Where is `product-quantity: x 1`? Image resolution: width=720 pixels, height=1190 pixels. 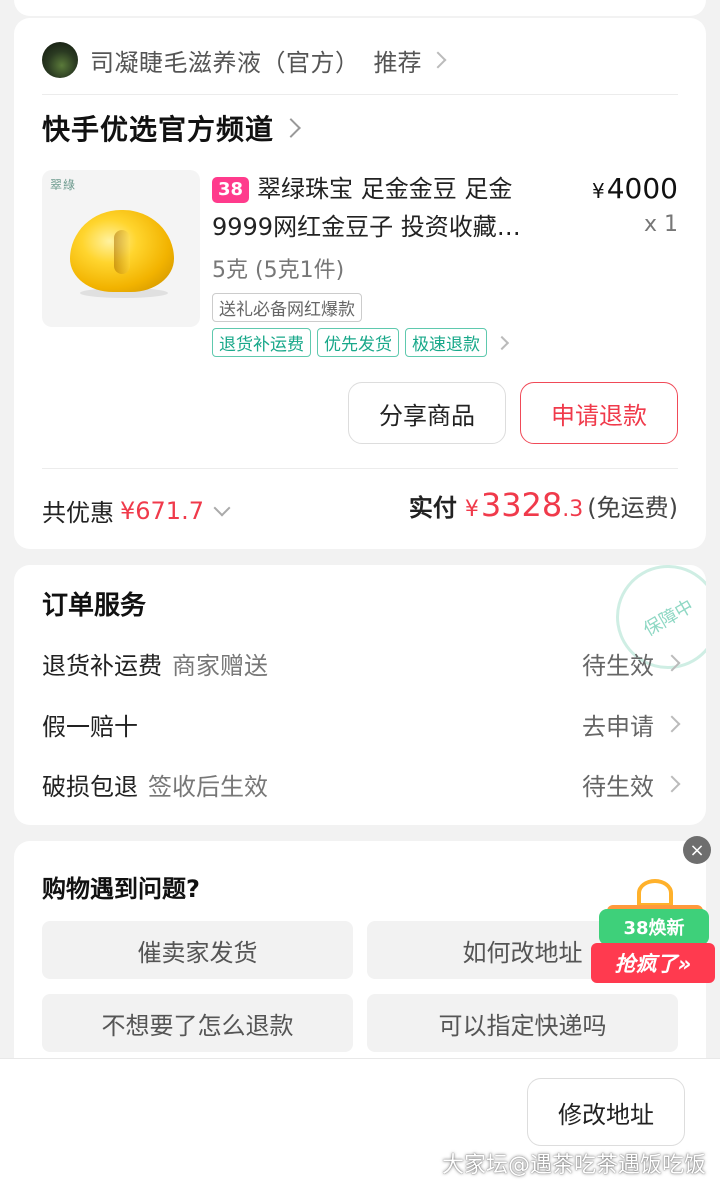 product-quantity: x 1 is located at coordinates (660, 224).